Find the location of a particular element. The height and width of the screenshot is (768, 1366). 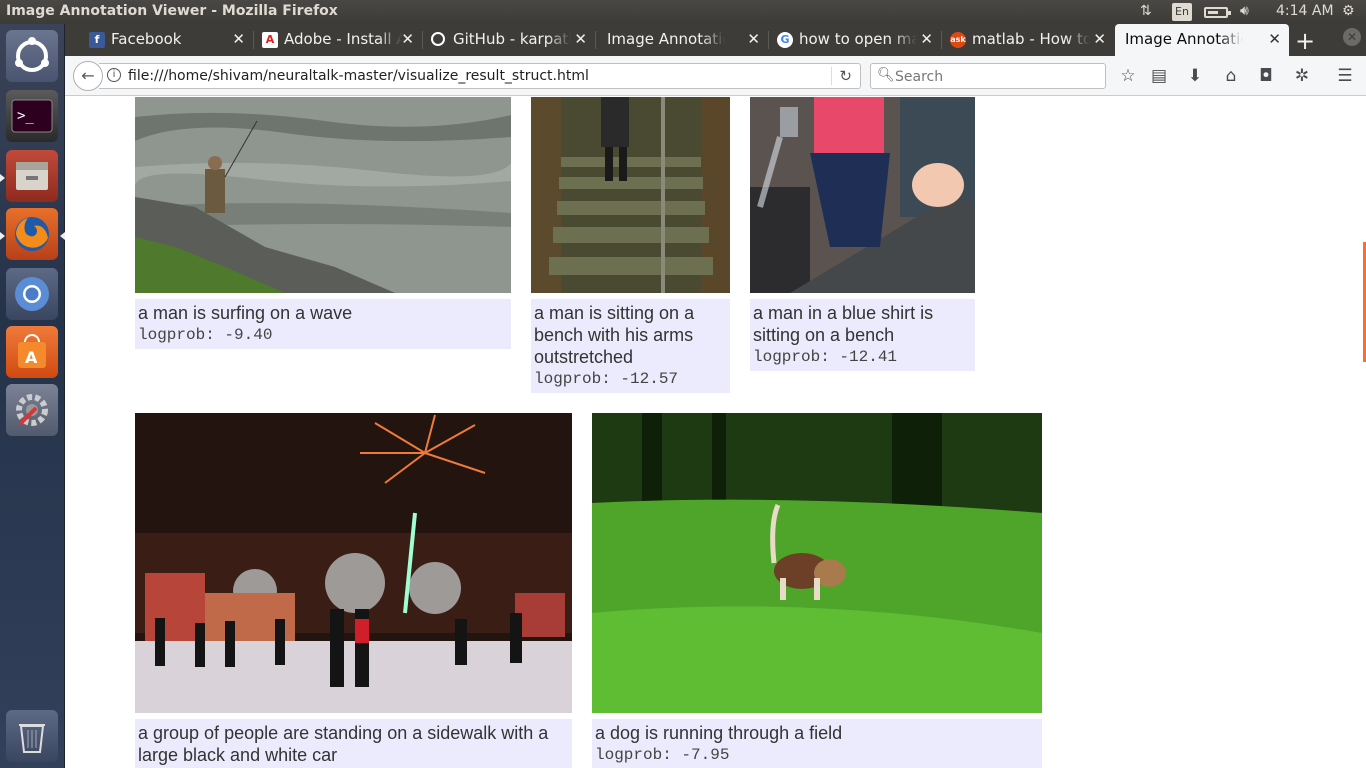

svg-text: A is located at coordinates (31, 357).